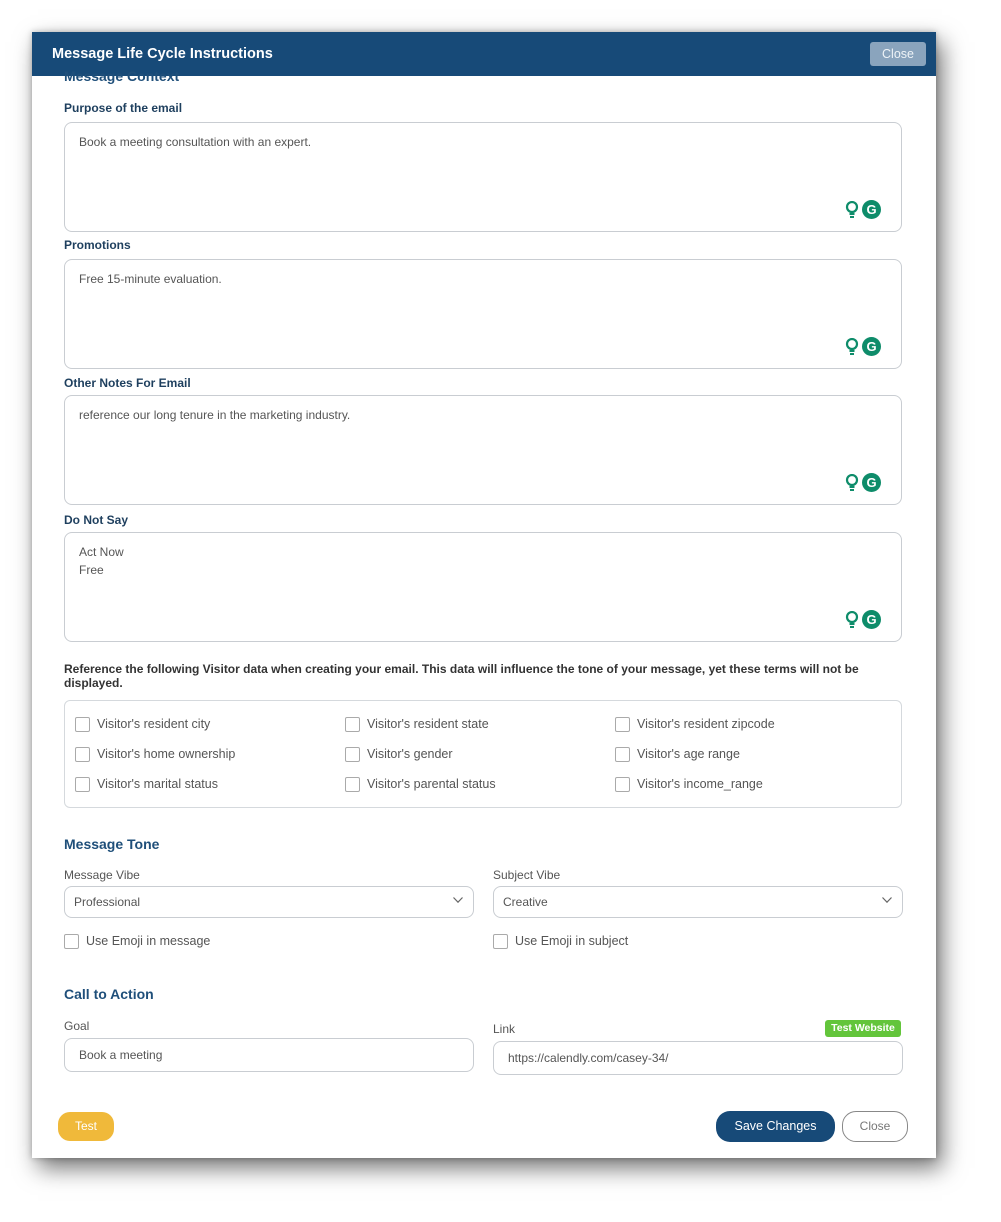 The width and height of the screenshot is (1001, 1222). What do you see at coordinates (898, 54) in the screenshot?
I see `header-close-button: Close` at bounding box center [898, 54].